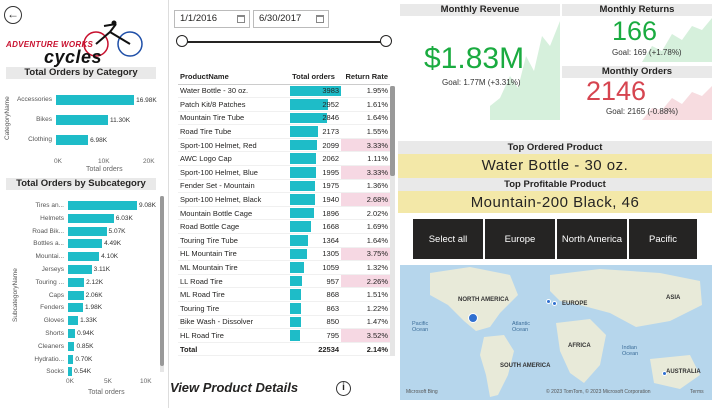 Image resolution: width=721 pixels, height=408 pixels. I want to click on subcategory-label: Jerseys, so click(52, 269).